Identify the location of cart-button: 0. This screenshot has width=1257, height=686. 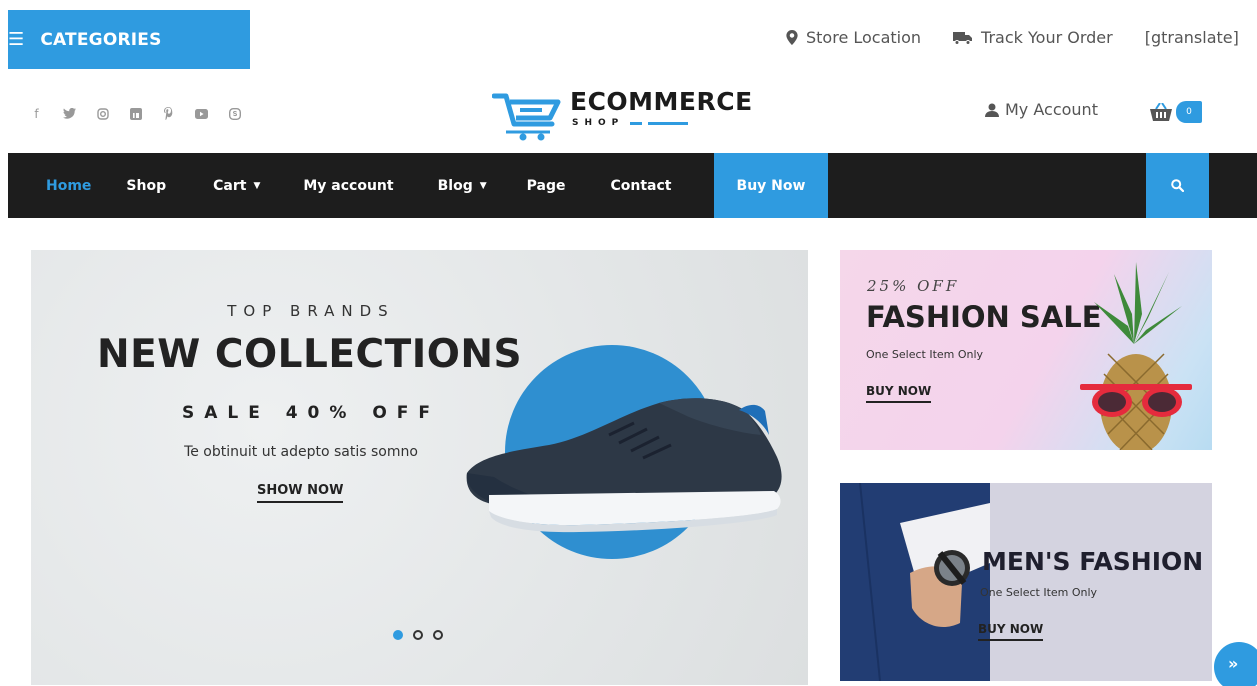
(1176, 112).